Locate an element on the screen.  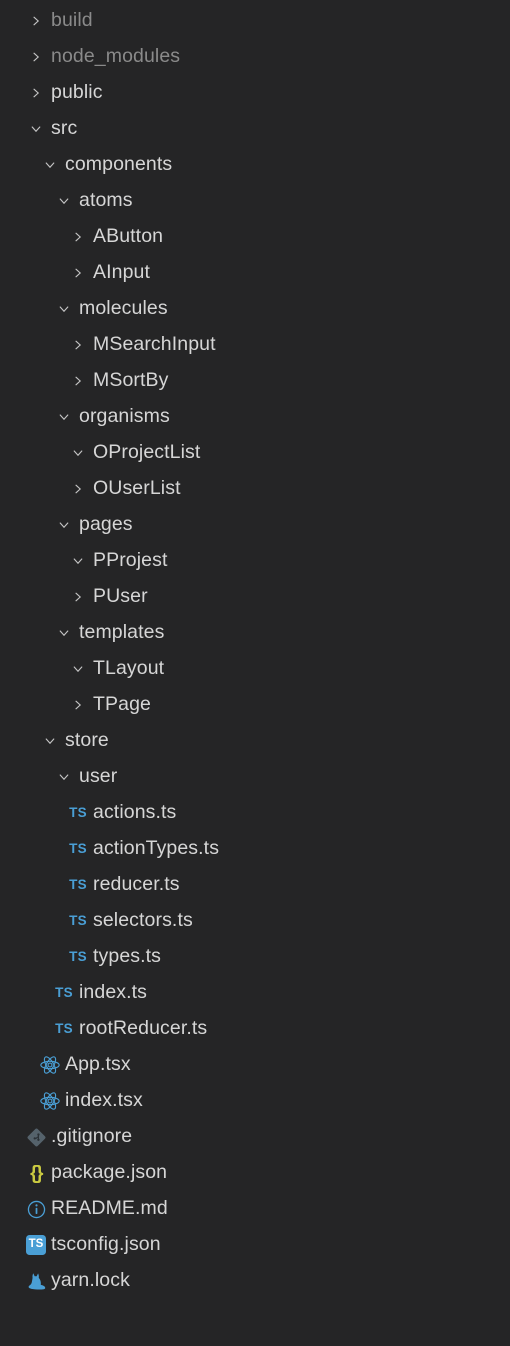
tree-item-label: OUserList is located at coordinates (137, 488).